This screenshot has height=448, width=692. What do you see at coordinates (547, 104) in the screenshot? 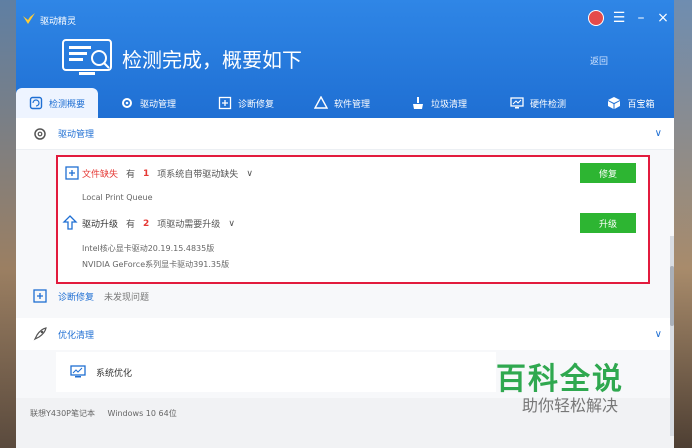
I see `tab-label: 硬件检测` at bounding box center [547, 104].